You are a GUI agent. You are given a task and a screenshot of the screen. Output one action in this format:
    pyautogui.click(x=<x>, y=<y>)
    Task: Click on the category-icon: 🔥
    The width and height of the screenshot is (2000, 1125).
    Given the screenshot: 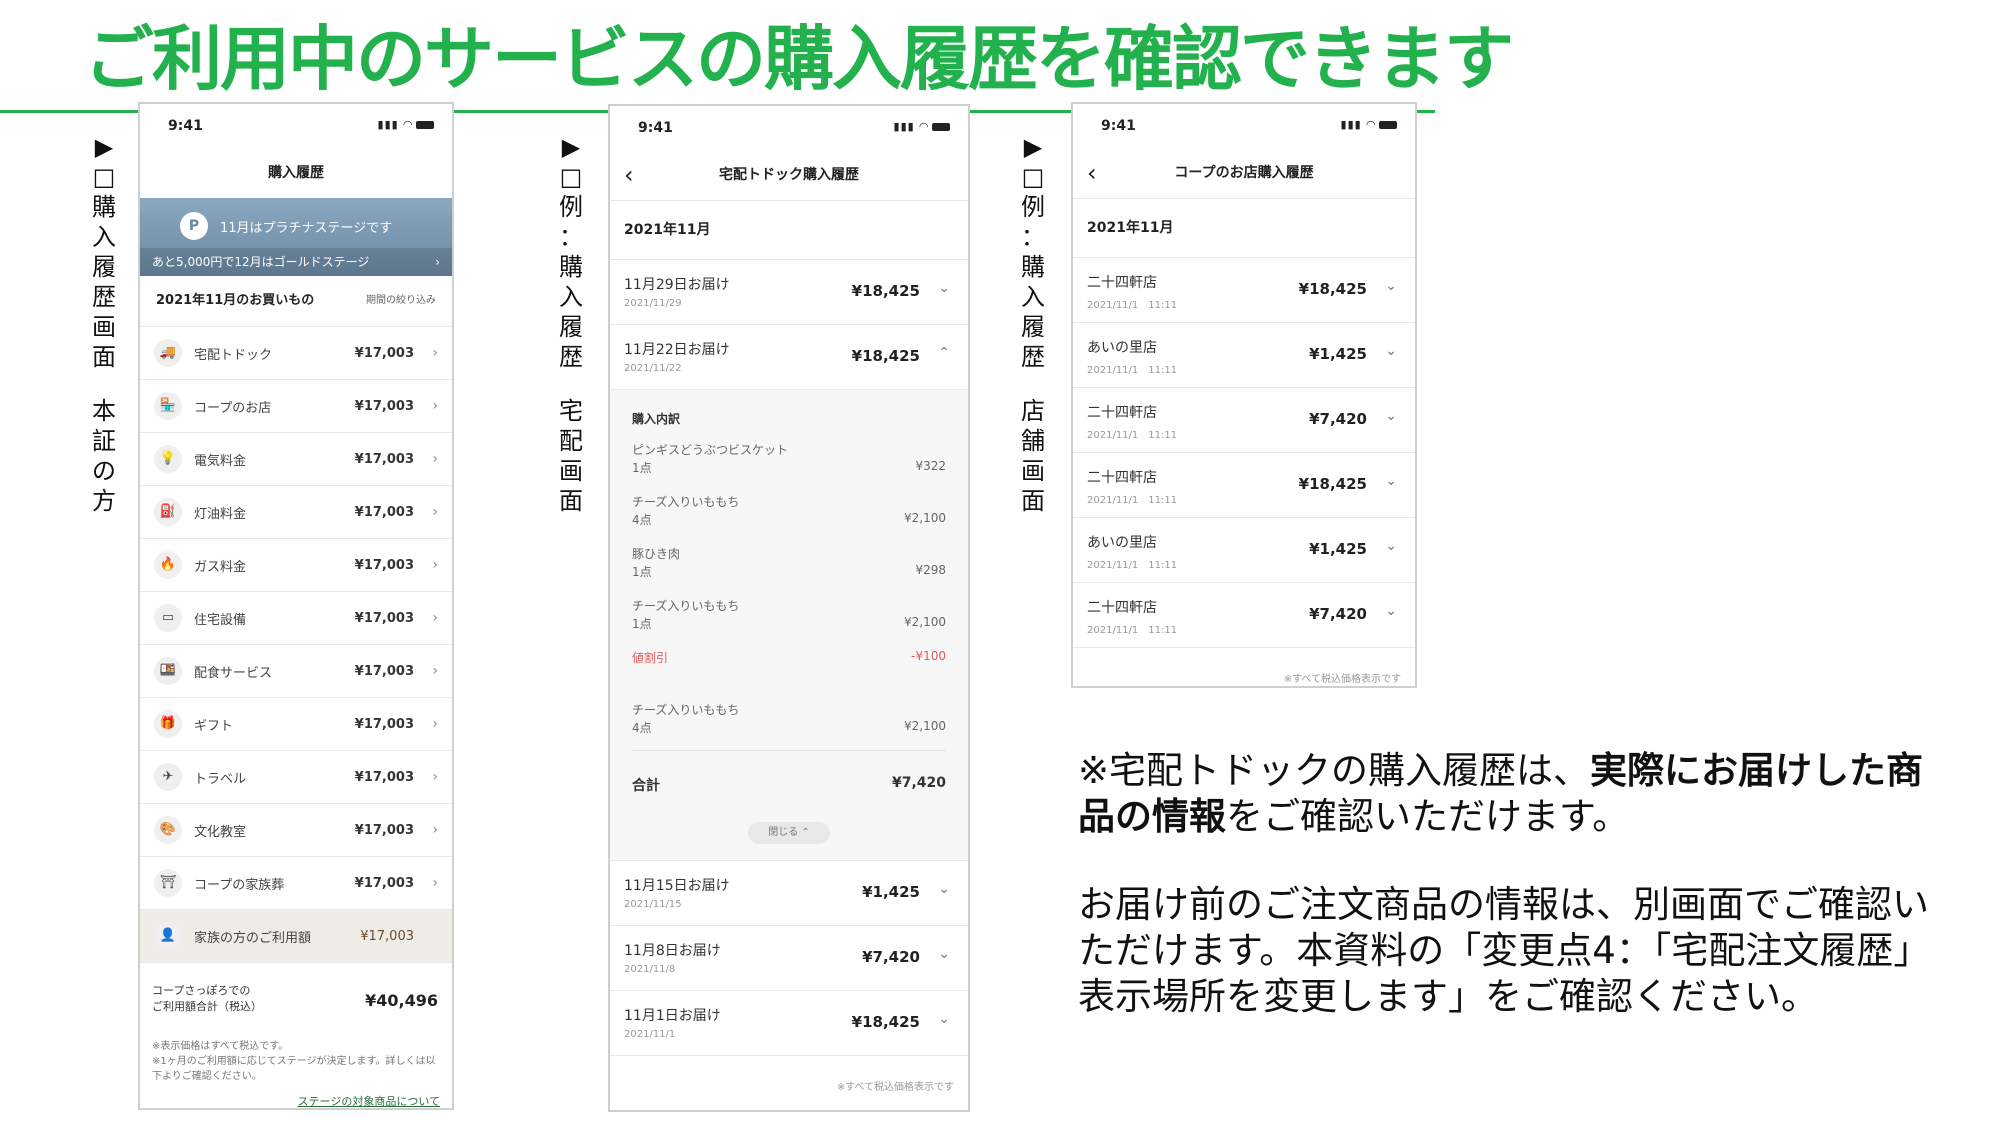 What is the action you would take?
    pyautogui.click(x=168, y=565)
    